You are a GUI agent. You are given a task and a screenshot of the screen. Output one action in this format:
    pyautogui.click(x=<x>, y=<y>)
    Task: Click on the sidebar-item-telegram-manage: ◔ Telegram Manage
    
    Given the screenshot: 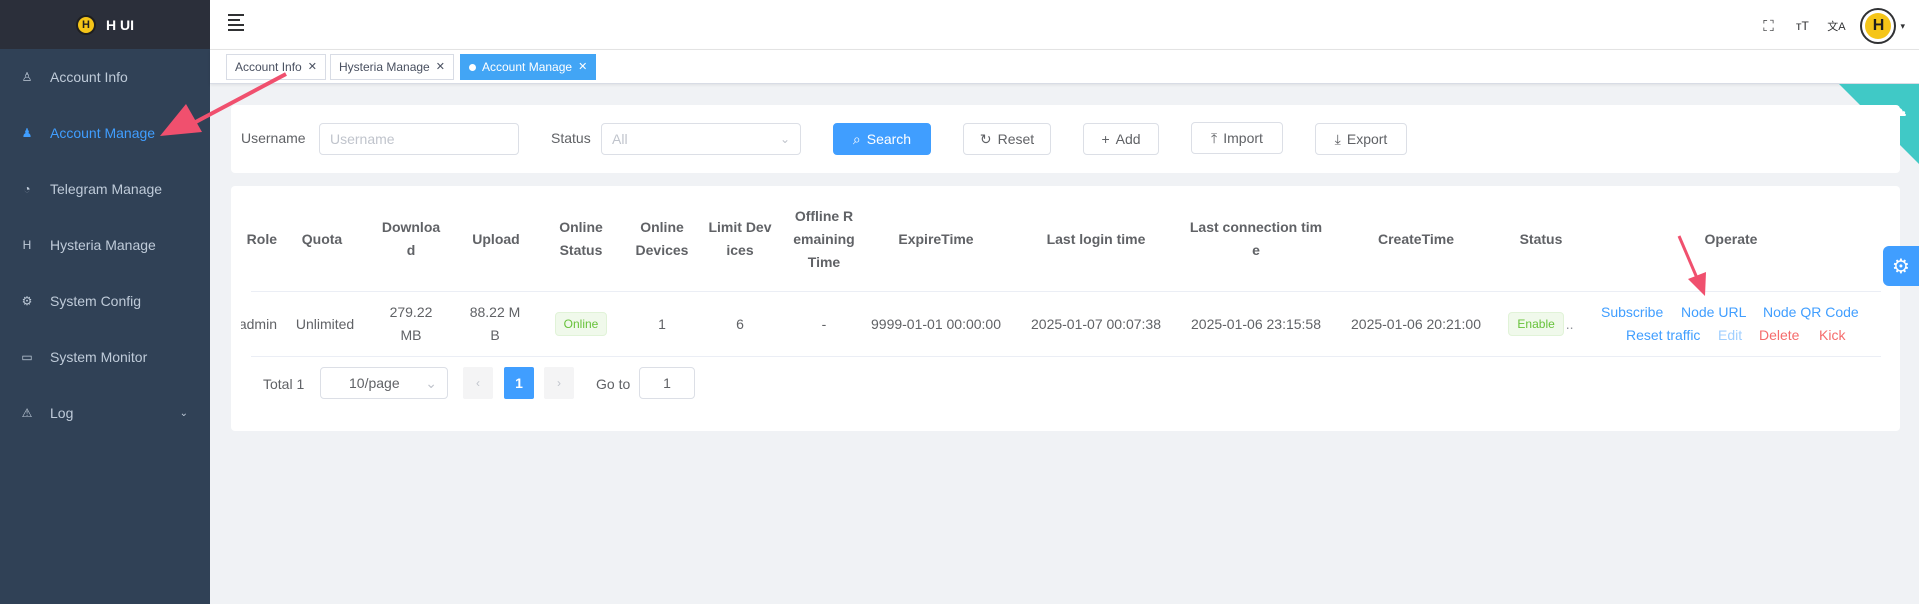 What is the action you would take?
    pyautogui.click(x=105, y=189)
    